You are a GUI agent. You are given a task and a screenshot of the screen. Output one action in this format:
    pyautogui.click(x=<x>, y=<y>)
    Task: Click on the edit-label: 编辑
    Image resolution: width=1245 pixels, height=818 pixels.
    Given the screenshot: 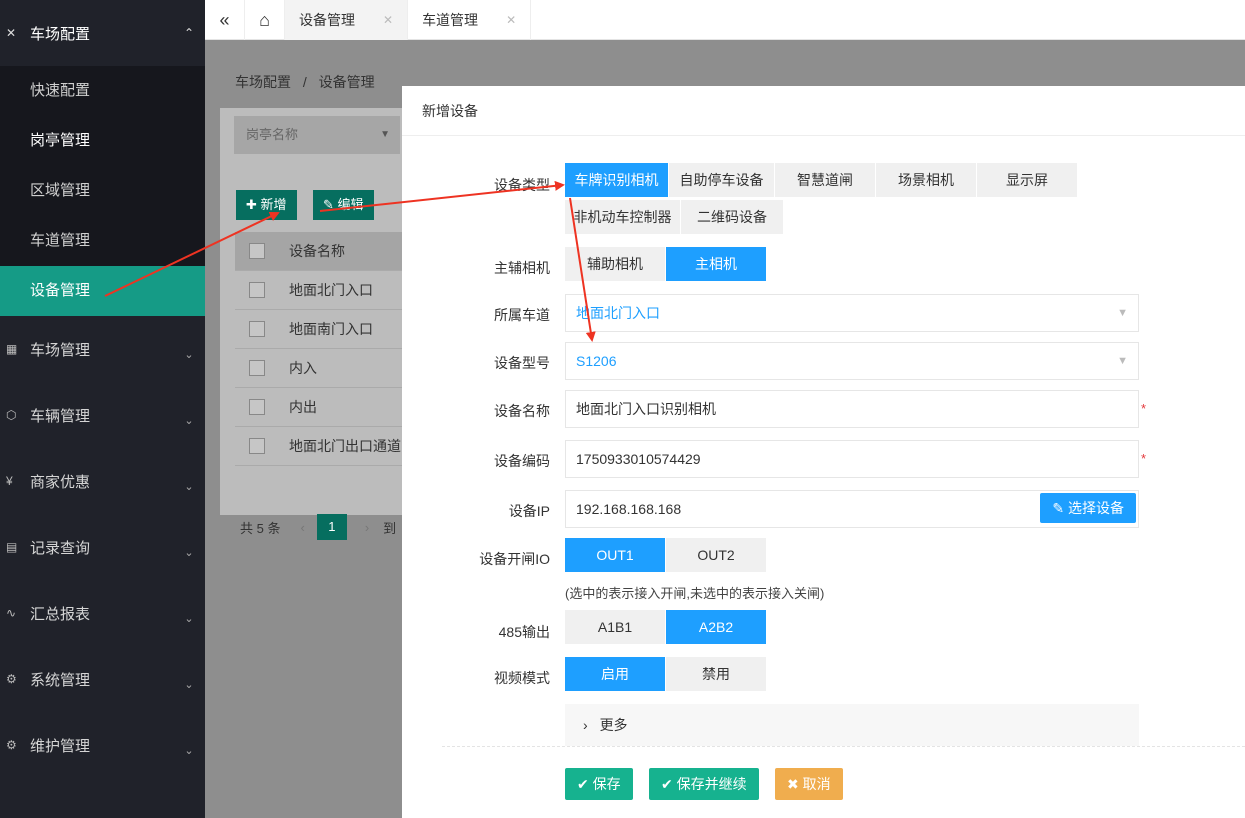 What is the action you would take?
    pyautogui.click(x=350, y=204)
    